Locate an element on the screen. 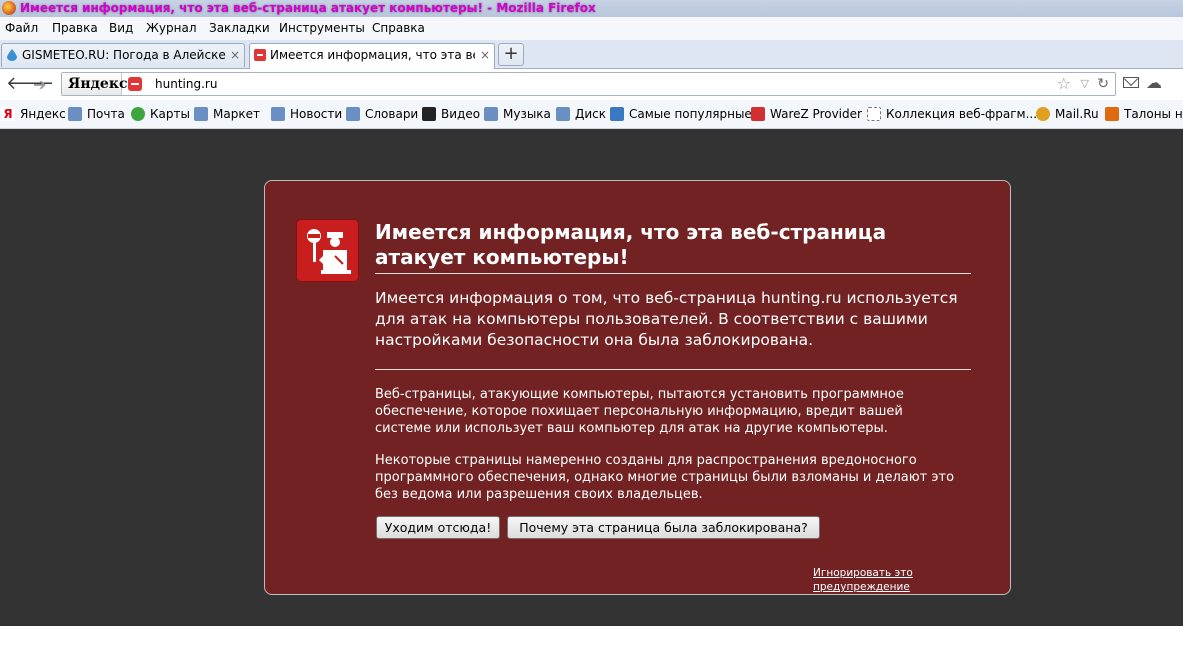 This screenshot has width=1183, height=651. yandex-search-button: Яндекс is located at coordinates (94, 84).